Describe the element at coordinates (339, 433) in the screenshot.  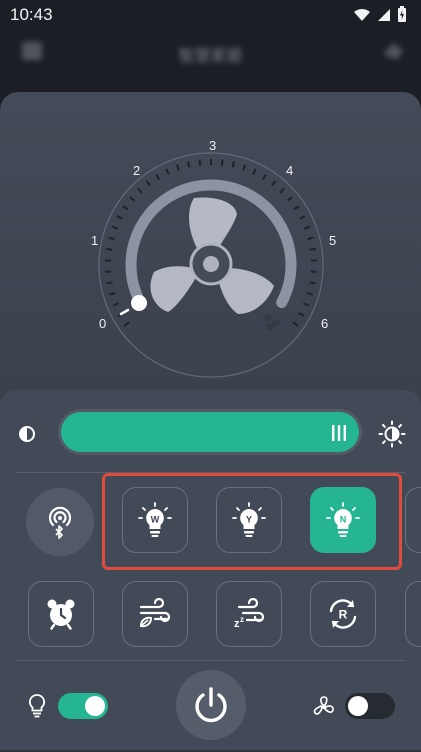
I see `slider-grip-icon` at that location.